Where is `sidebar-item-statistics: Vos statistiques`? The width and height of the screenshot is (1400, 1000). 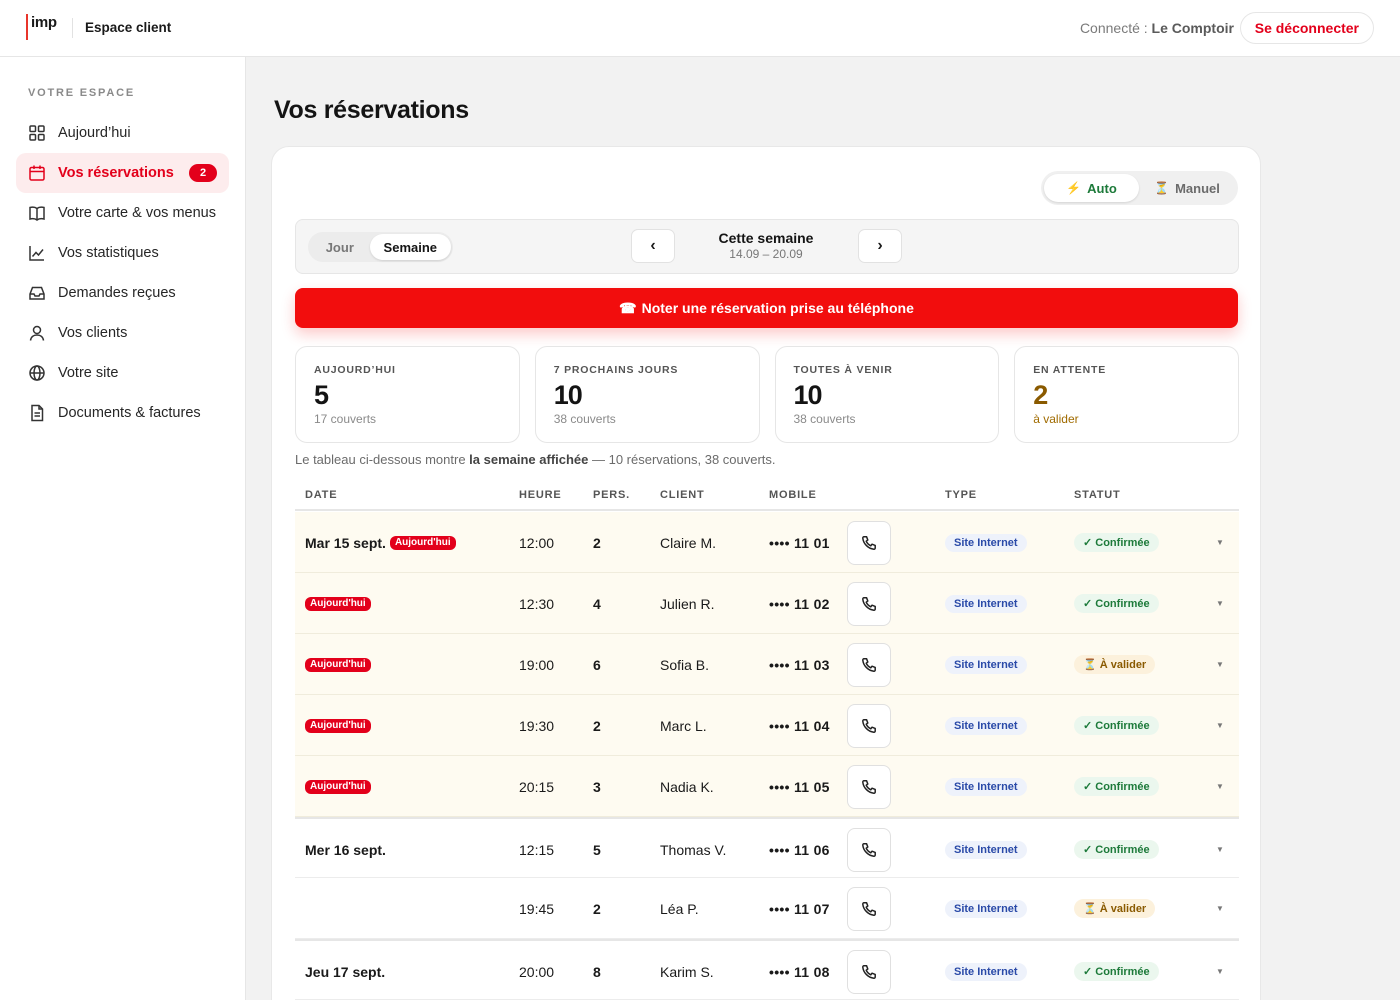
sidebar-item-statistics: Vos statistiques is located at coordinates (122, 253).